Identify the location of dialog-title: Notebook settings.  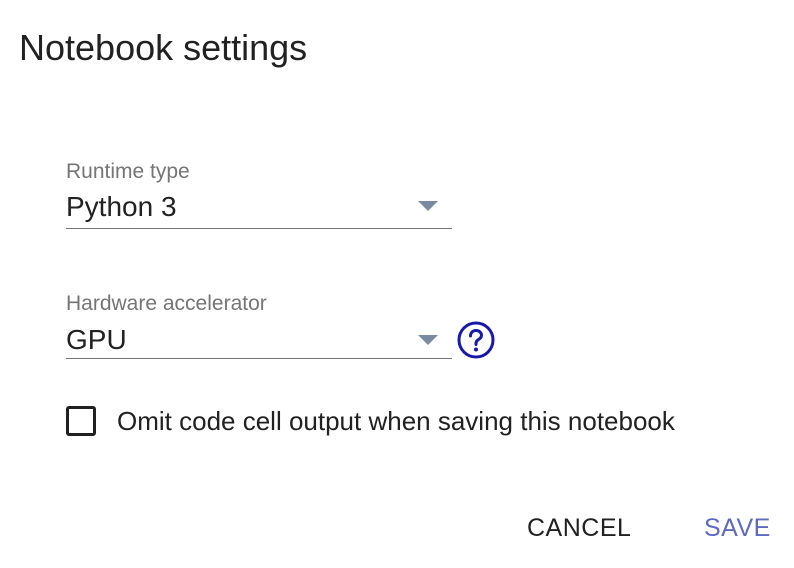
(163, 47).